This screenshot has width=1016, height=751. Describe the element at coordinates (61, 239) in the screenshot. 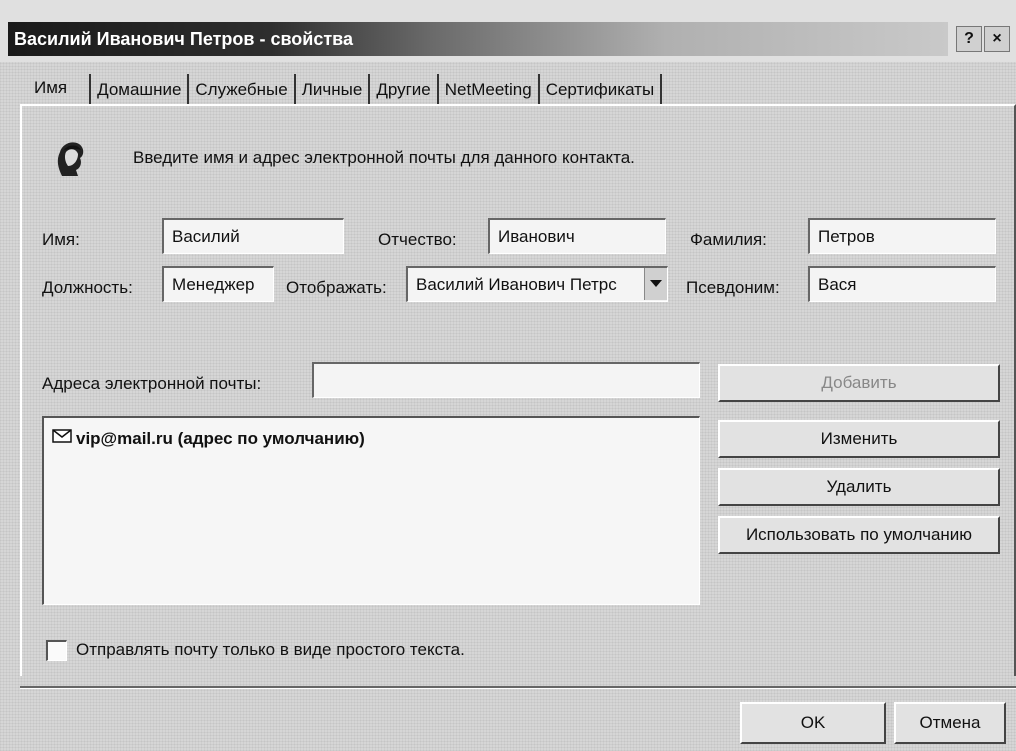

I see `first-name-label: Имя:` at that location.